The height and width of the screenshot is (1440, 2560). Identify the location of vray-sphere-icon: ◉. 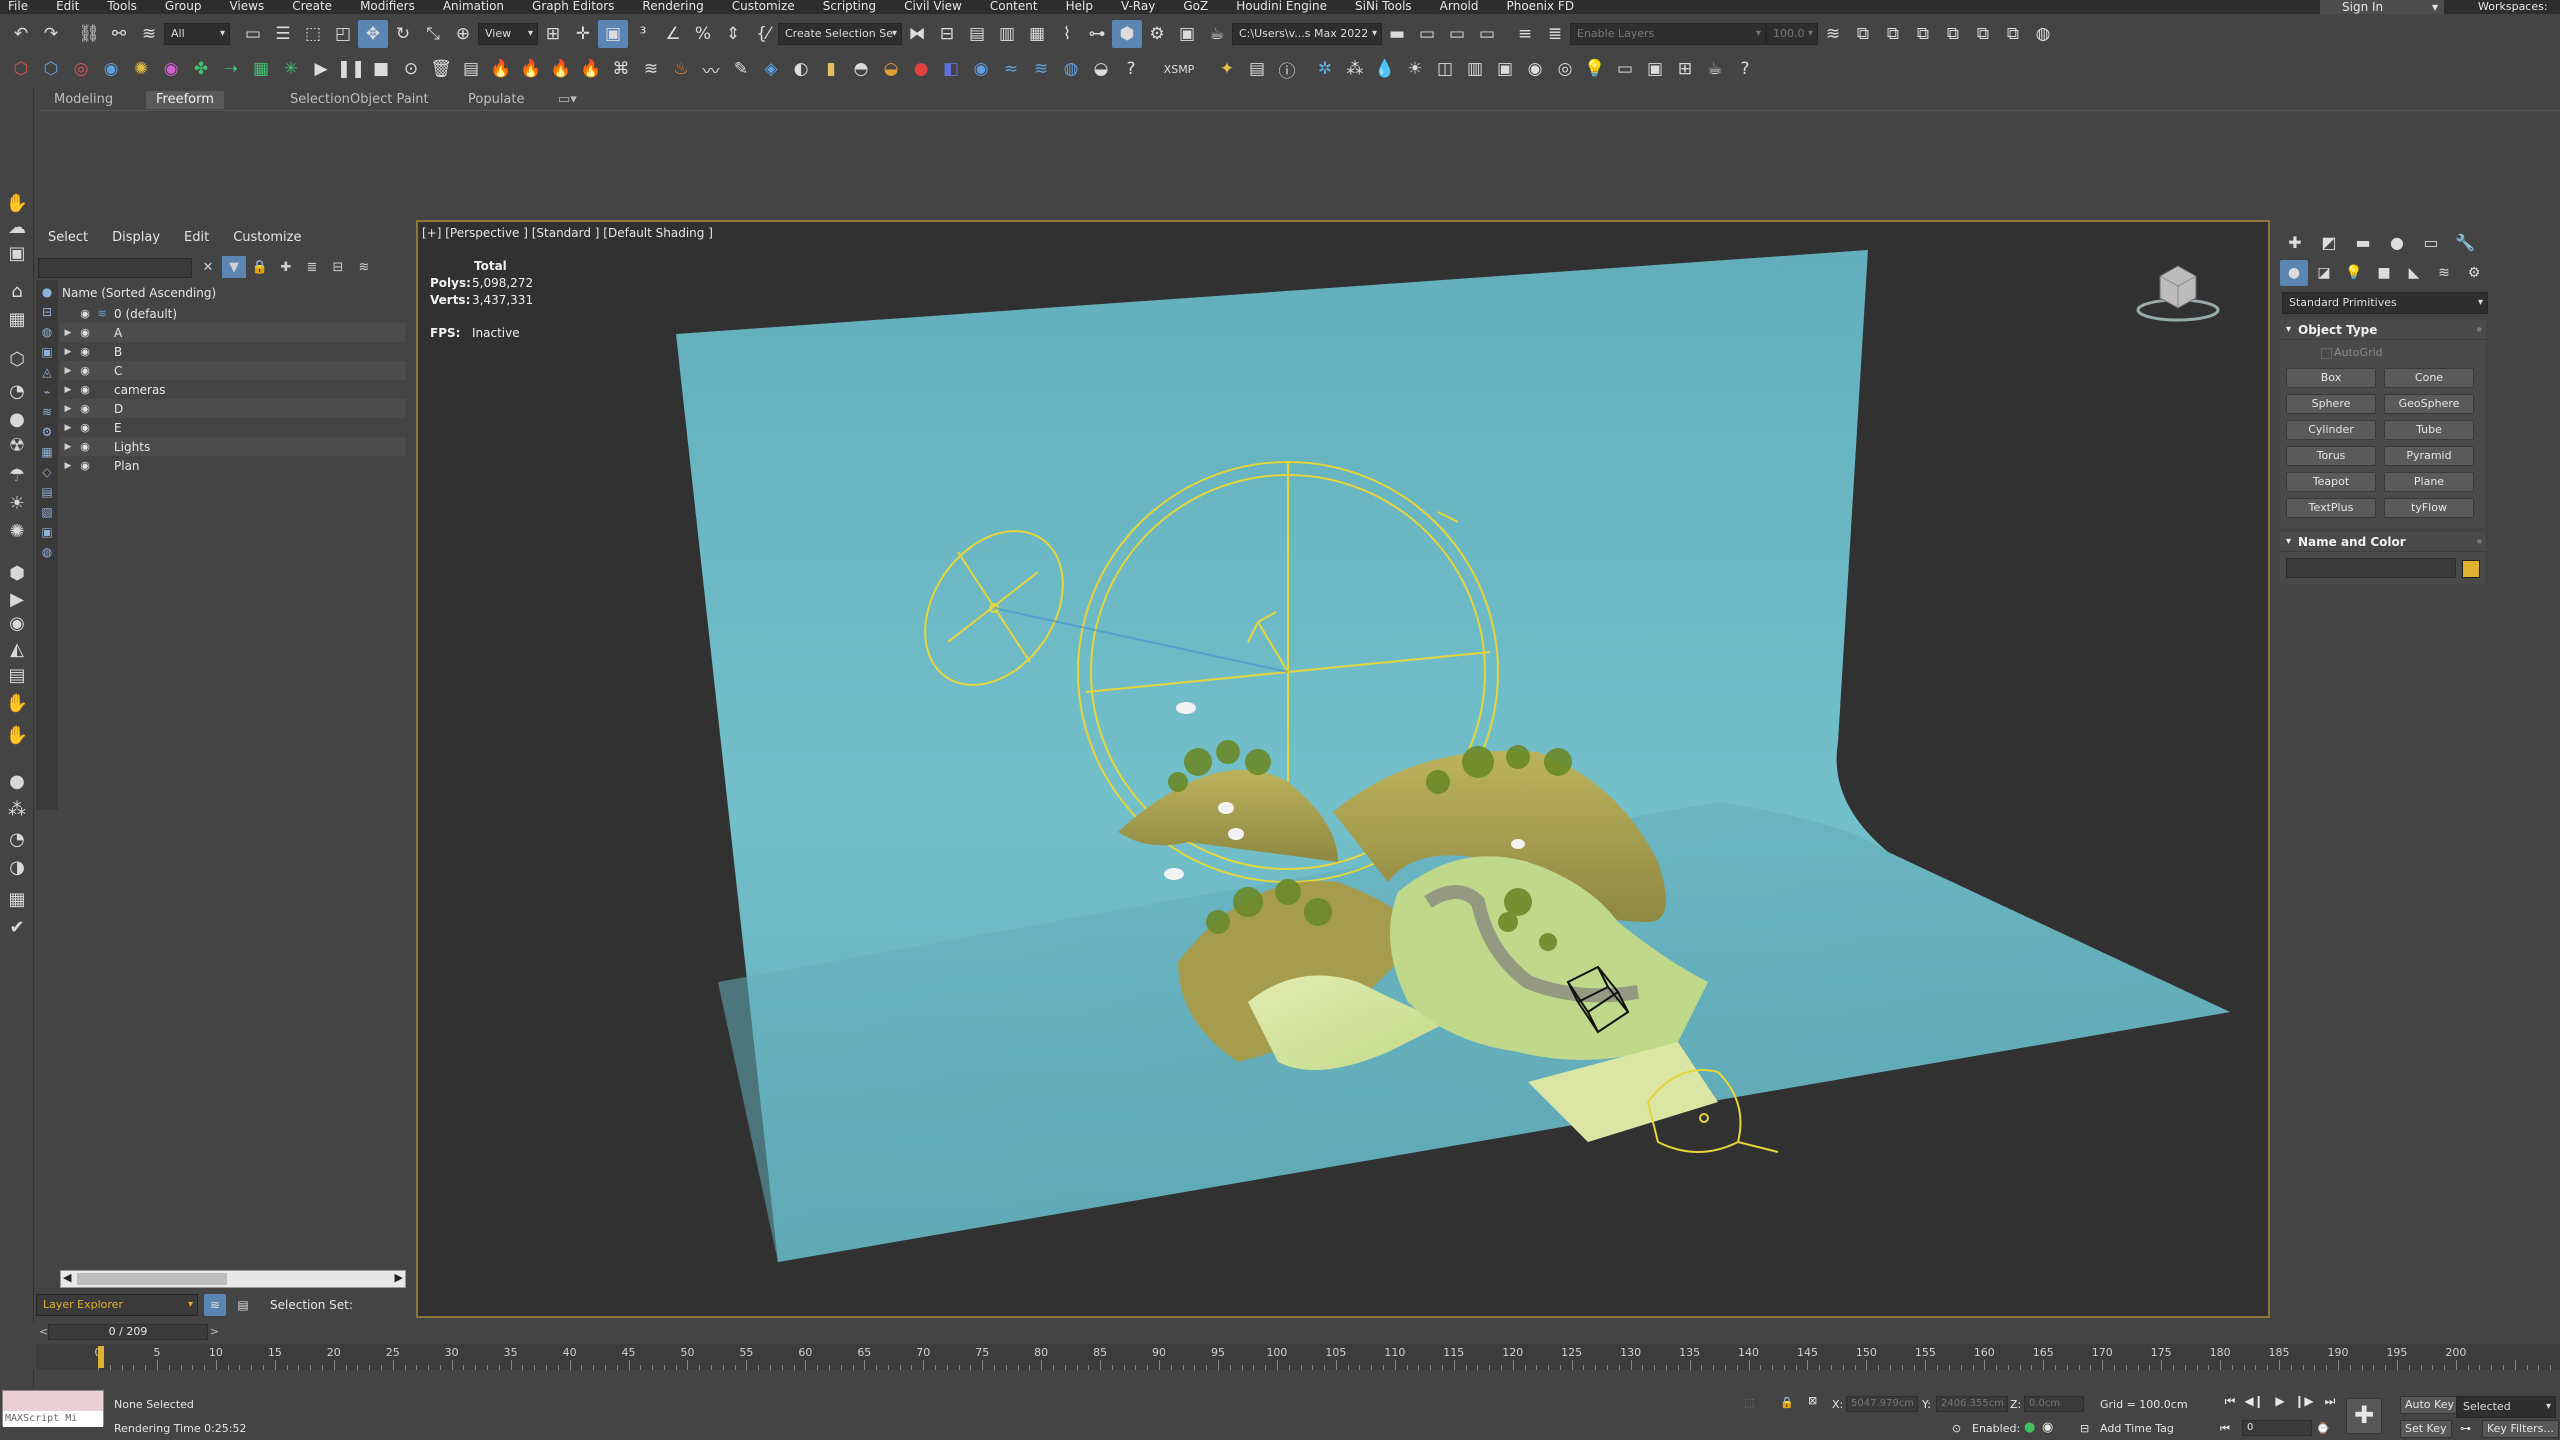
(111, 69).